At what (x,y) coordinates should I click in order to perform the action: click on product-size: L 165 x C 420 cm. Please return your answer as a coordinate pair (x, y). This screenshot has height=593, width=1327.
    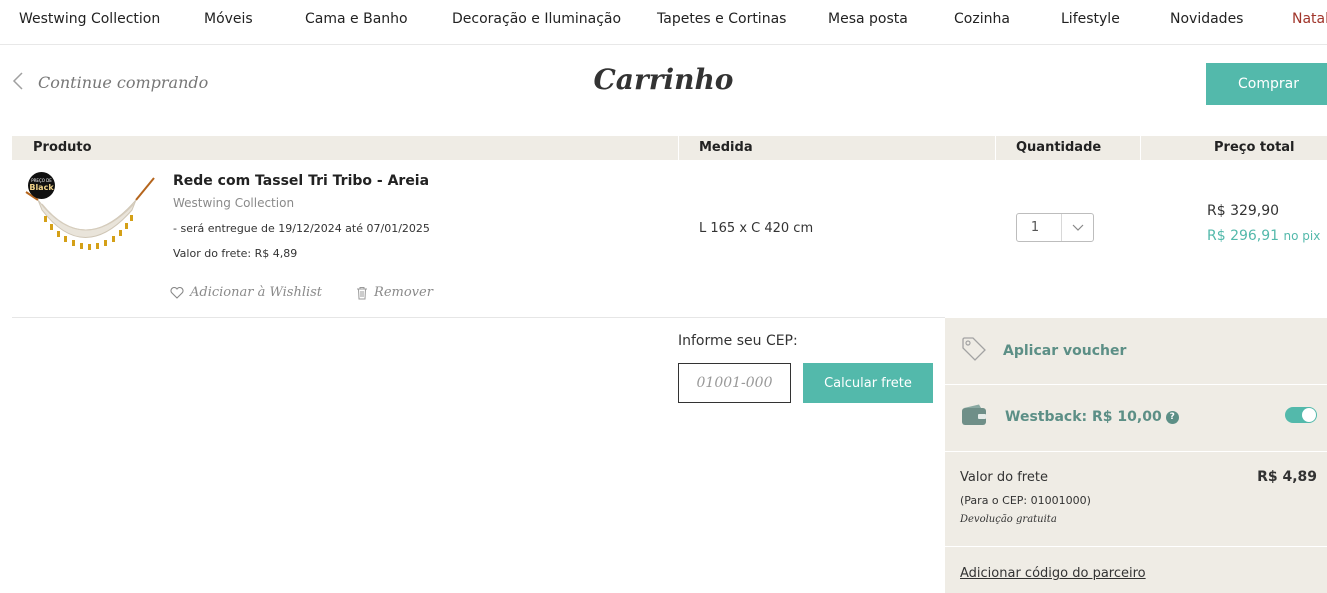
    Looking at the image, I should click on (756, 228).